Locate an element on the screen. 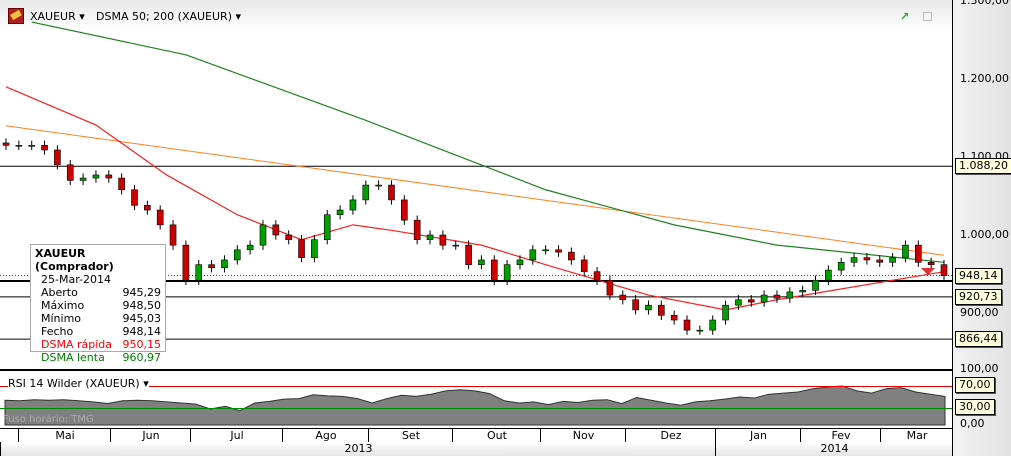 The width and height of the screenshot is (1011, 456). rsi-area is located at coordinates (475, 405).